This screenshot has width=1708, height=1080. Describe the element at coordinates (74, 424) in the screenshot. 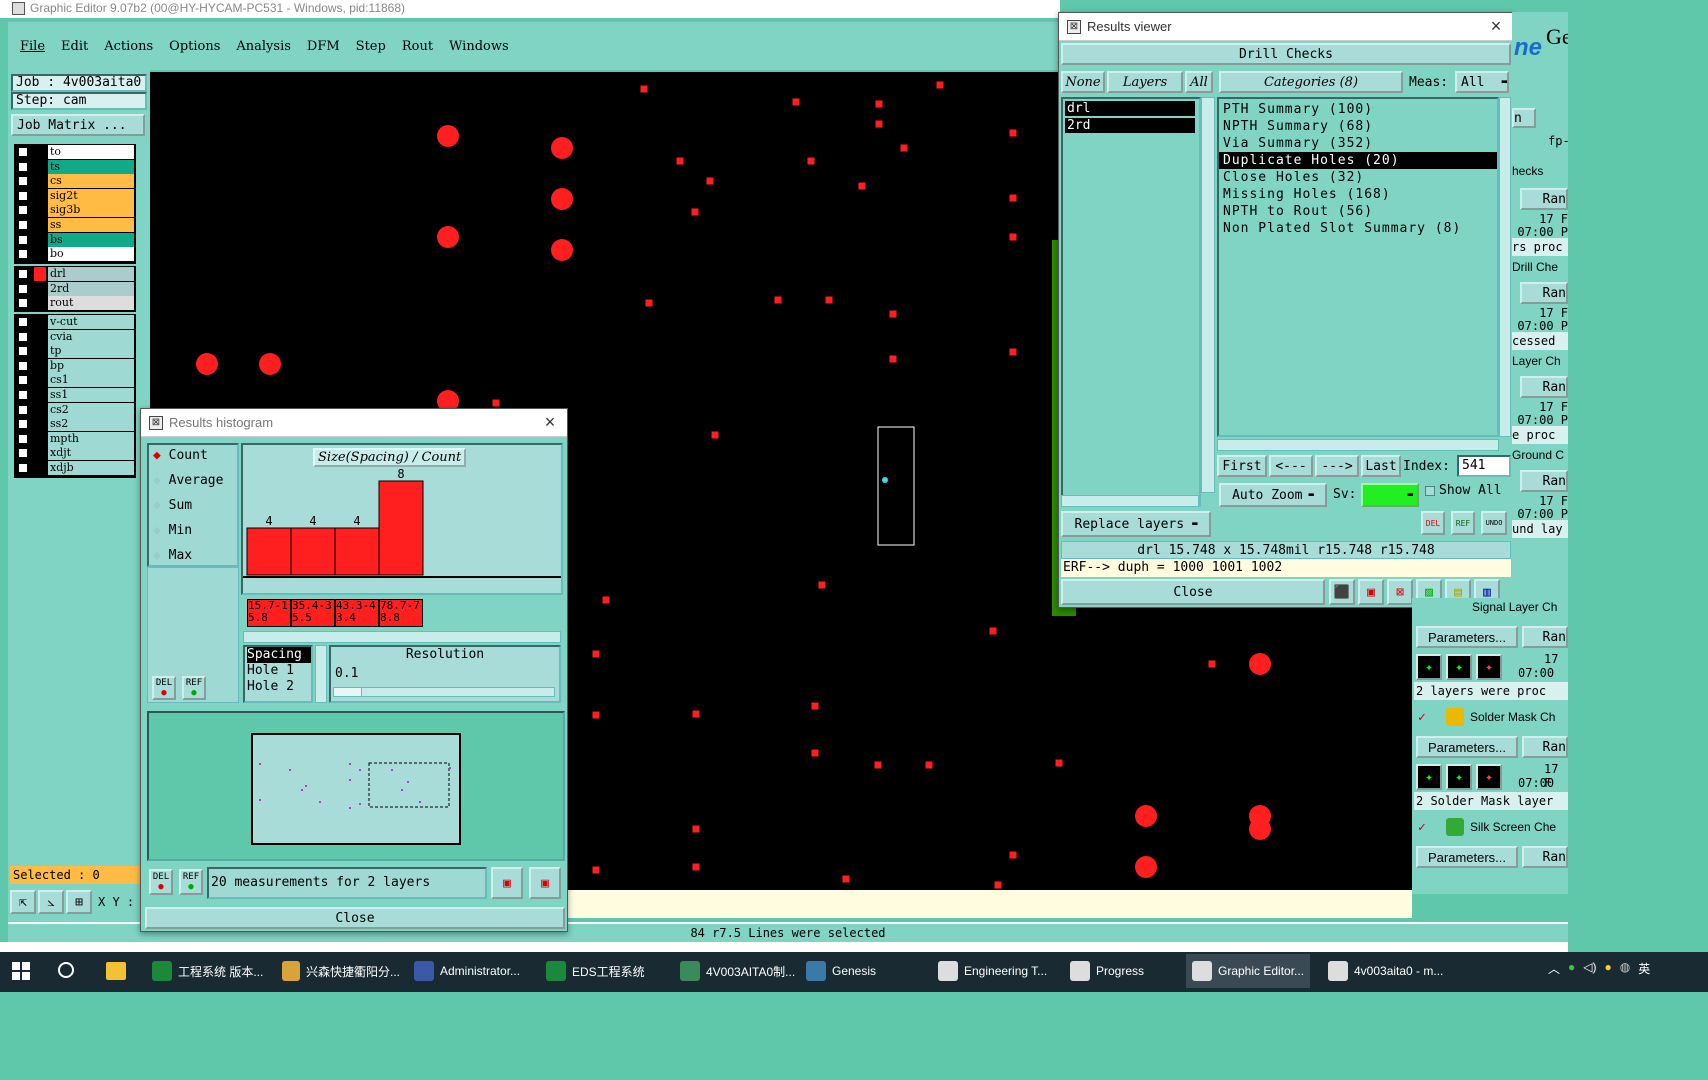

I see `layer-row-ss2: ss2` at that location.